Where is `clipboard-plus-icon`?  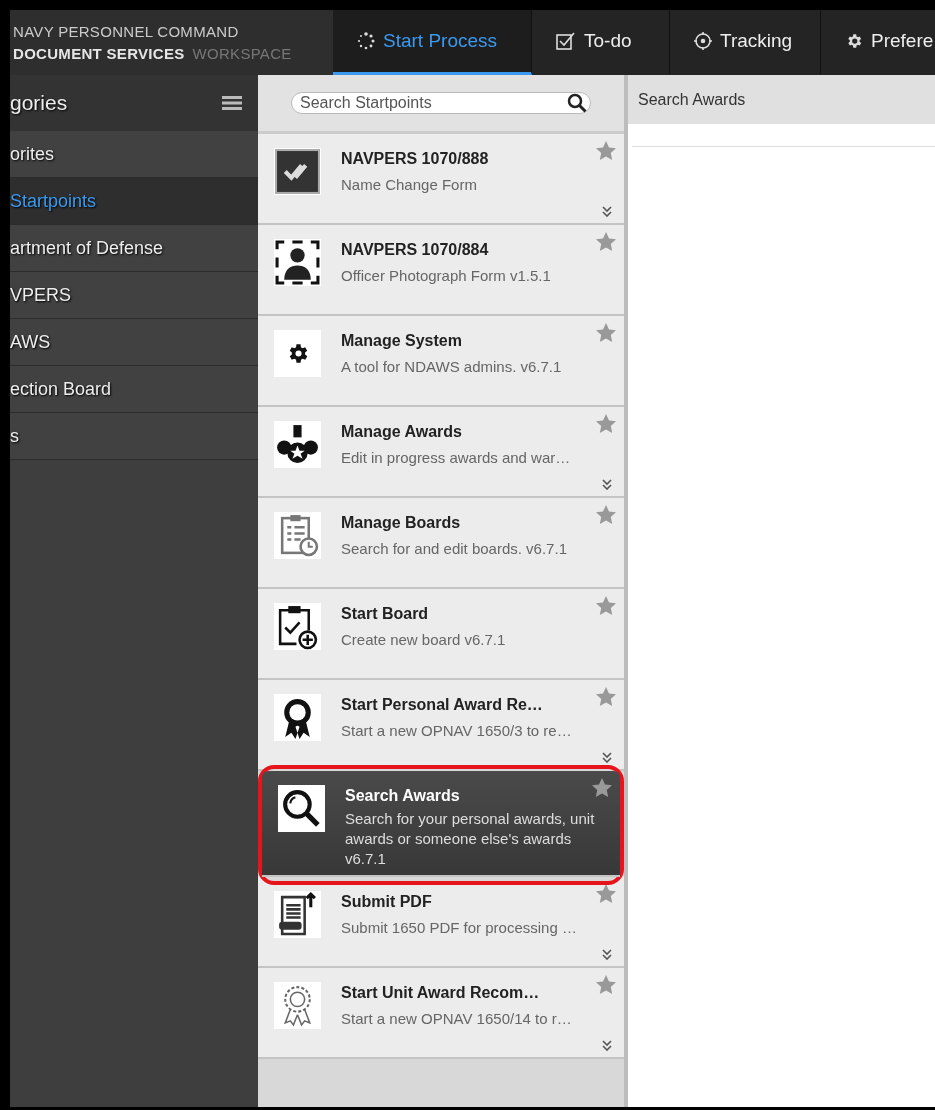
clipboard-plus-icon is located at coordinates (297, 626).